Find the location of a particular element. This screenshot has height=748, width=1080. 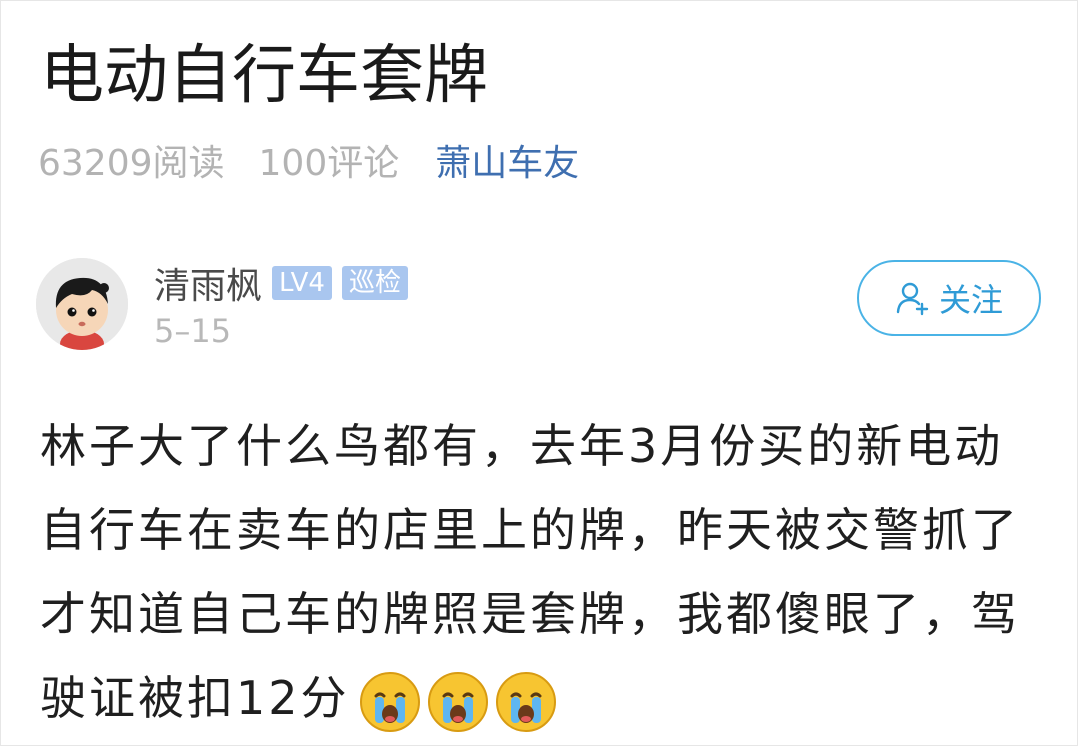

author-info: 清雨枫 LV4 巡检 is located at coordinates (281, 283).